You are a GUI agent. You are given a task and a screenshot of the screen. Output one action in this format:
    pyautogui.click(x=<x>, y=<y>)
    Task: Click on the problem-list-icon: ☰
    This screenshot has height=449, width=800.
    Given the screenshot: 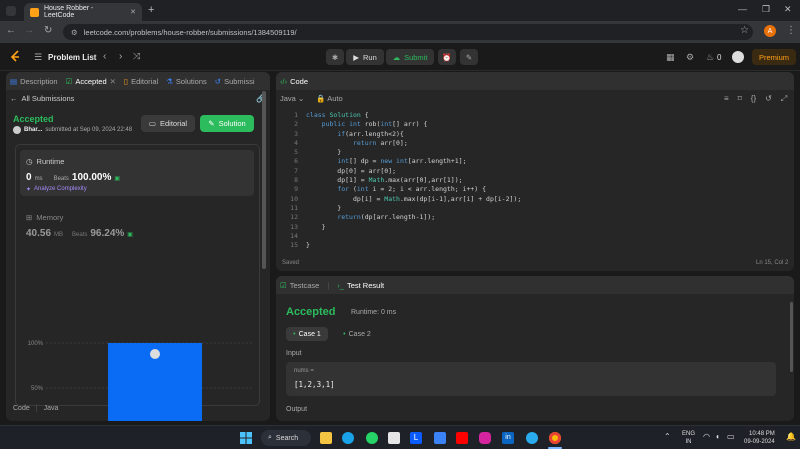 What is the action you would take?
    pyautogui.click(x=38, y=57)
    